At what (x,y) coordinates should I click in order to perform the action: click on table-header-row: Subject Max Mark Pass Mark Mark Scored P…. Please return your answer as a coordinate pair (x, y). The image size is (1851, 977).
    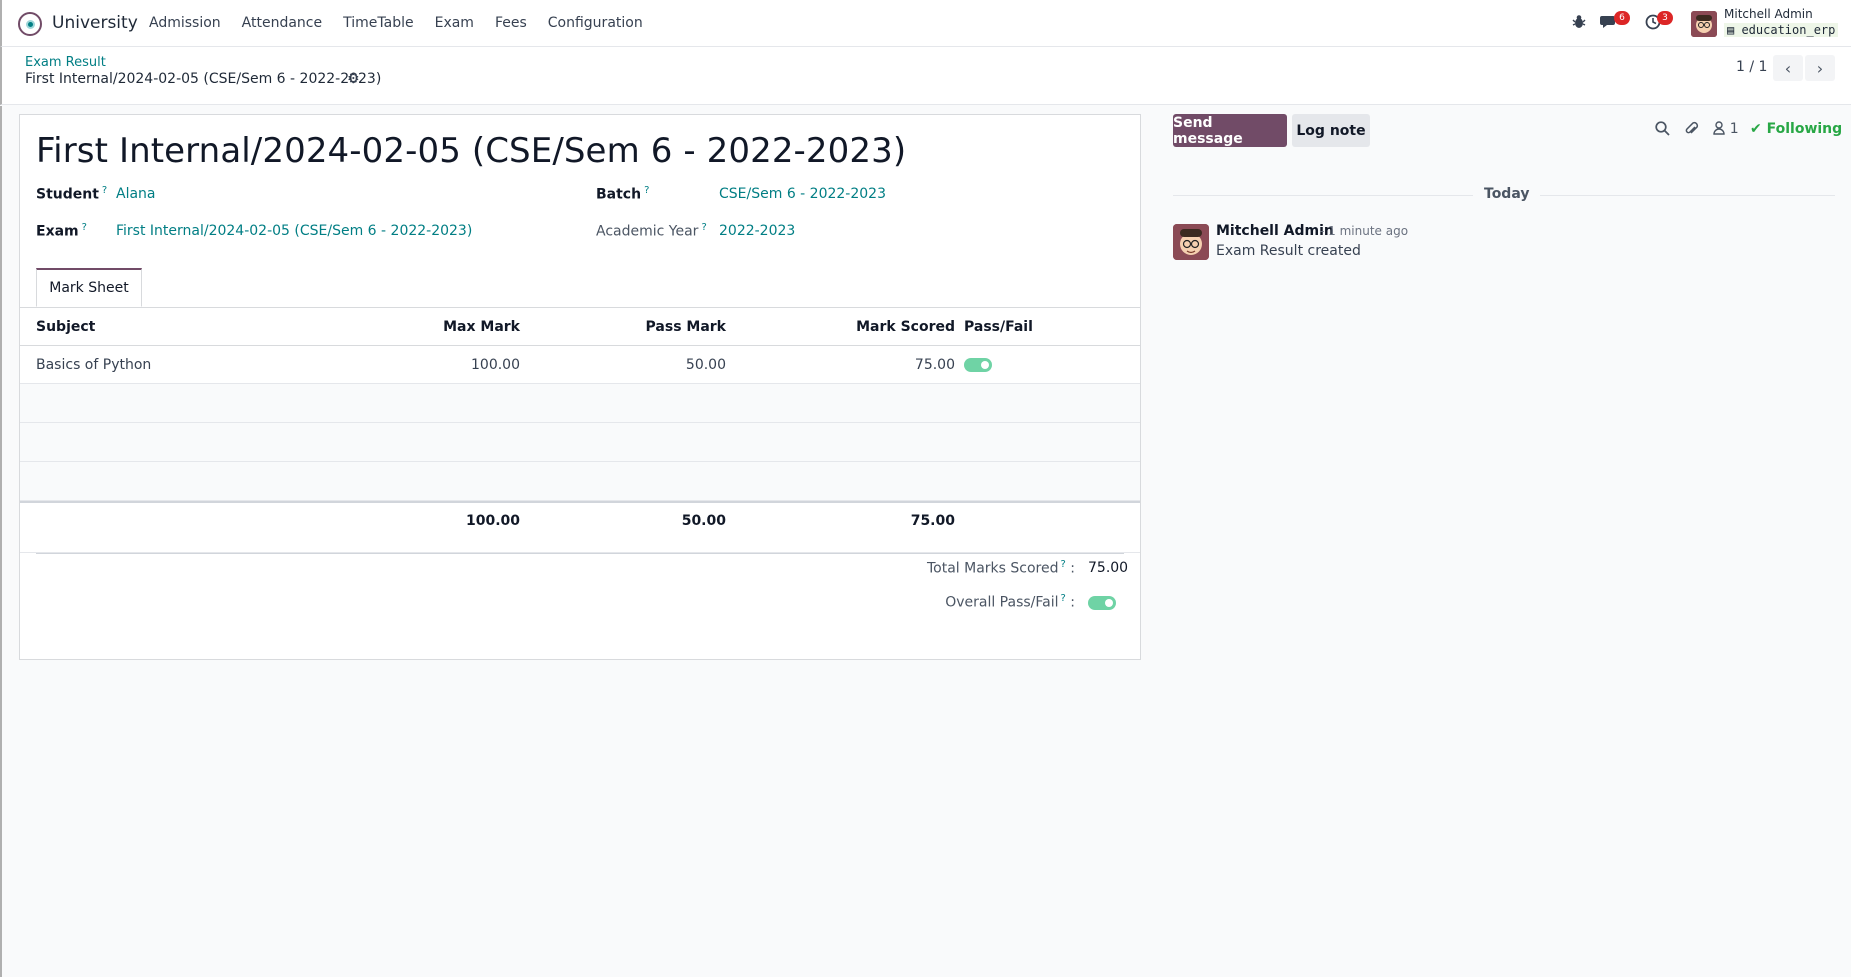
    Looking at the image, I should click on (580, 327).